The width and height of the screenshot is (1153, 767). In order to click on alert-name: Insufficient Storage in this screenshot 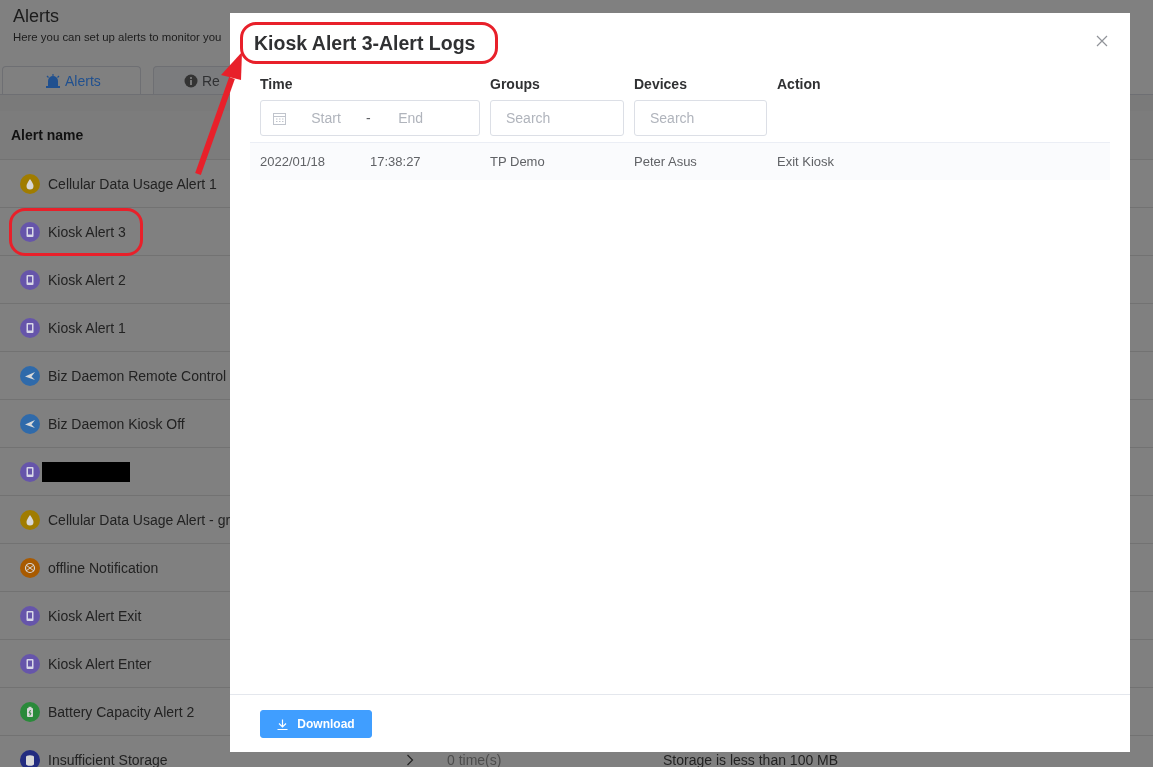, I will do `click(108, 759)`.